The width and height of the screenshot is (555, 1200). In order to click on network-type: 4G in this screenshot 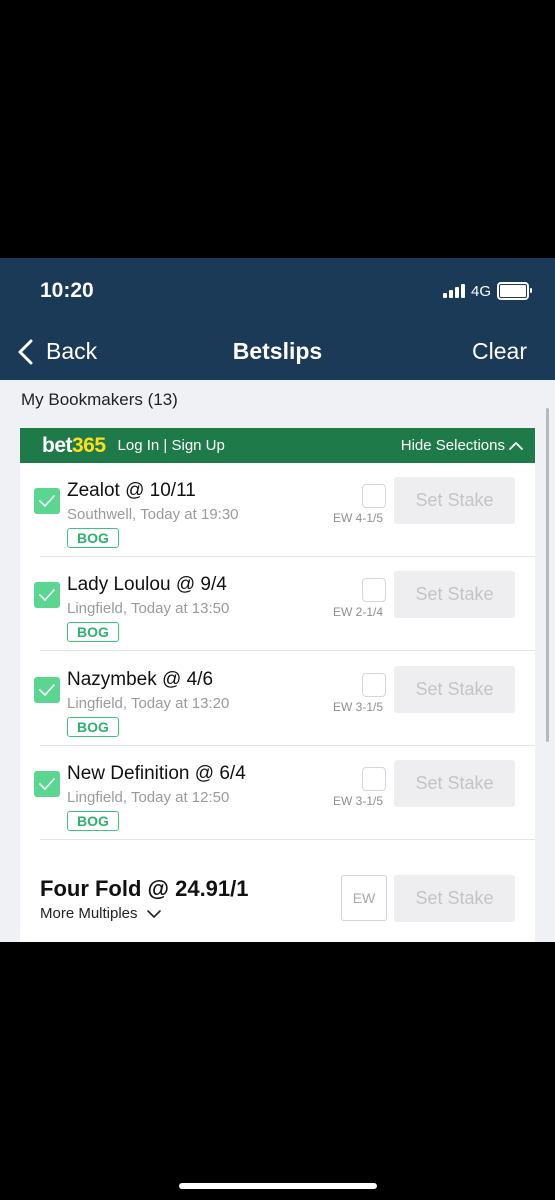, I will do `click(480, 291)`.